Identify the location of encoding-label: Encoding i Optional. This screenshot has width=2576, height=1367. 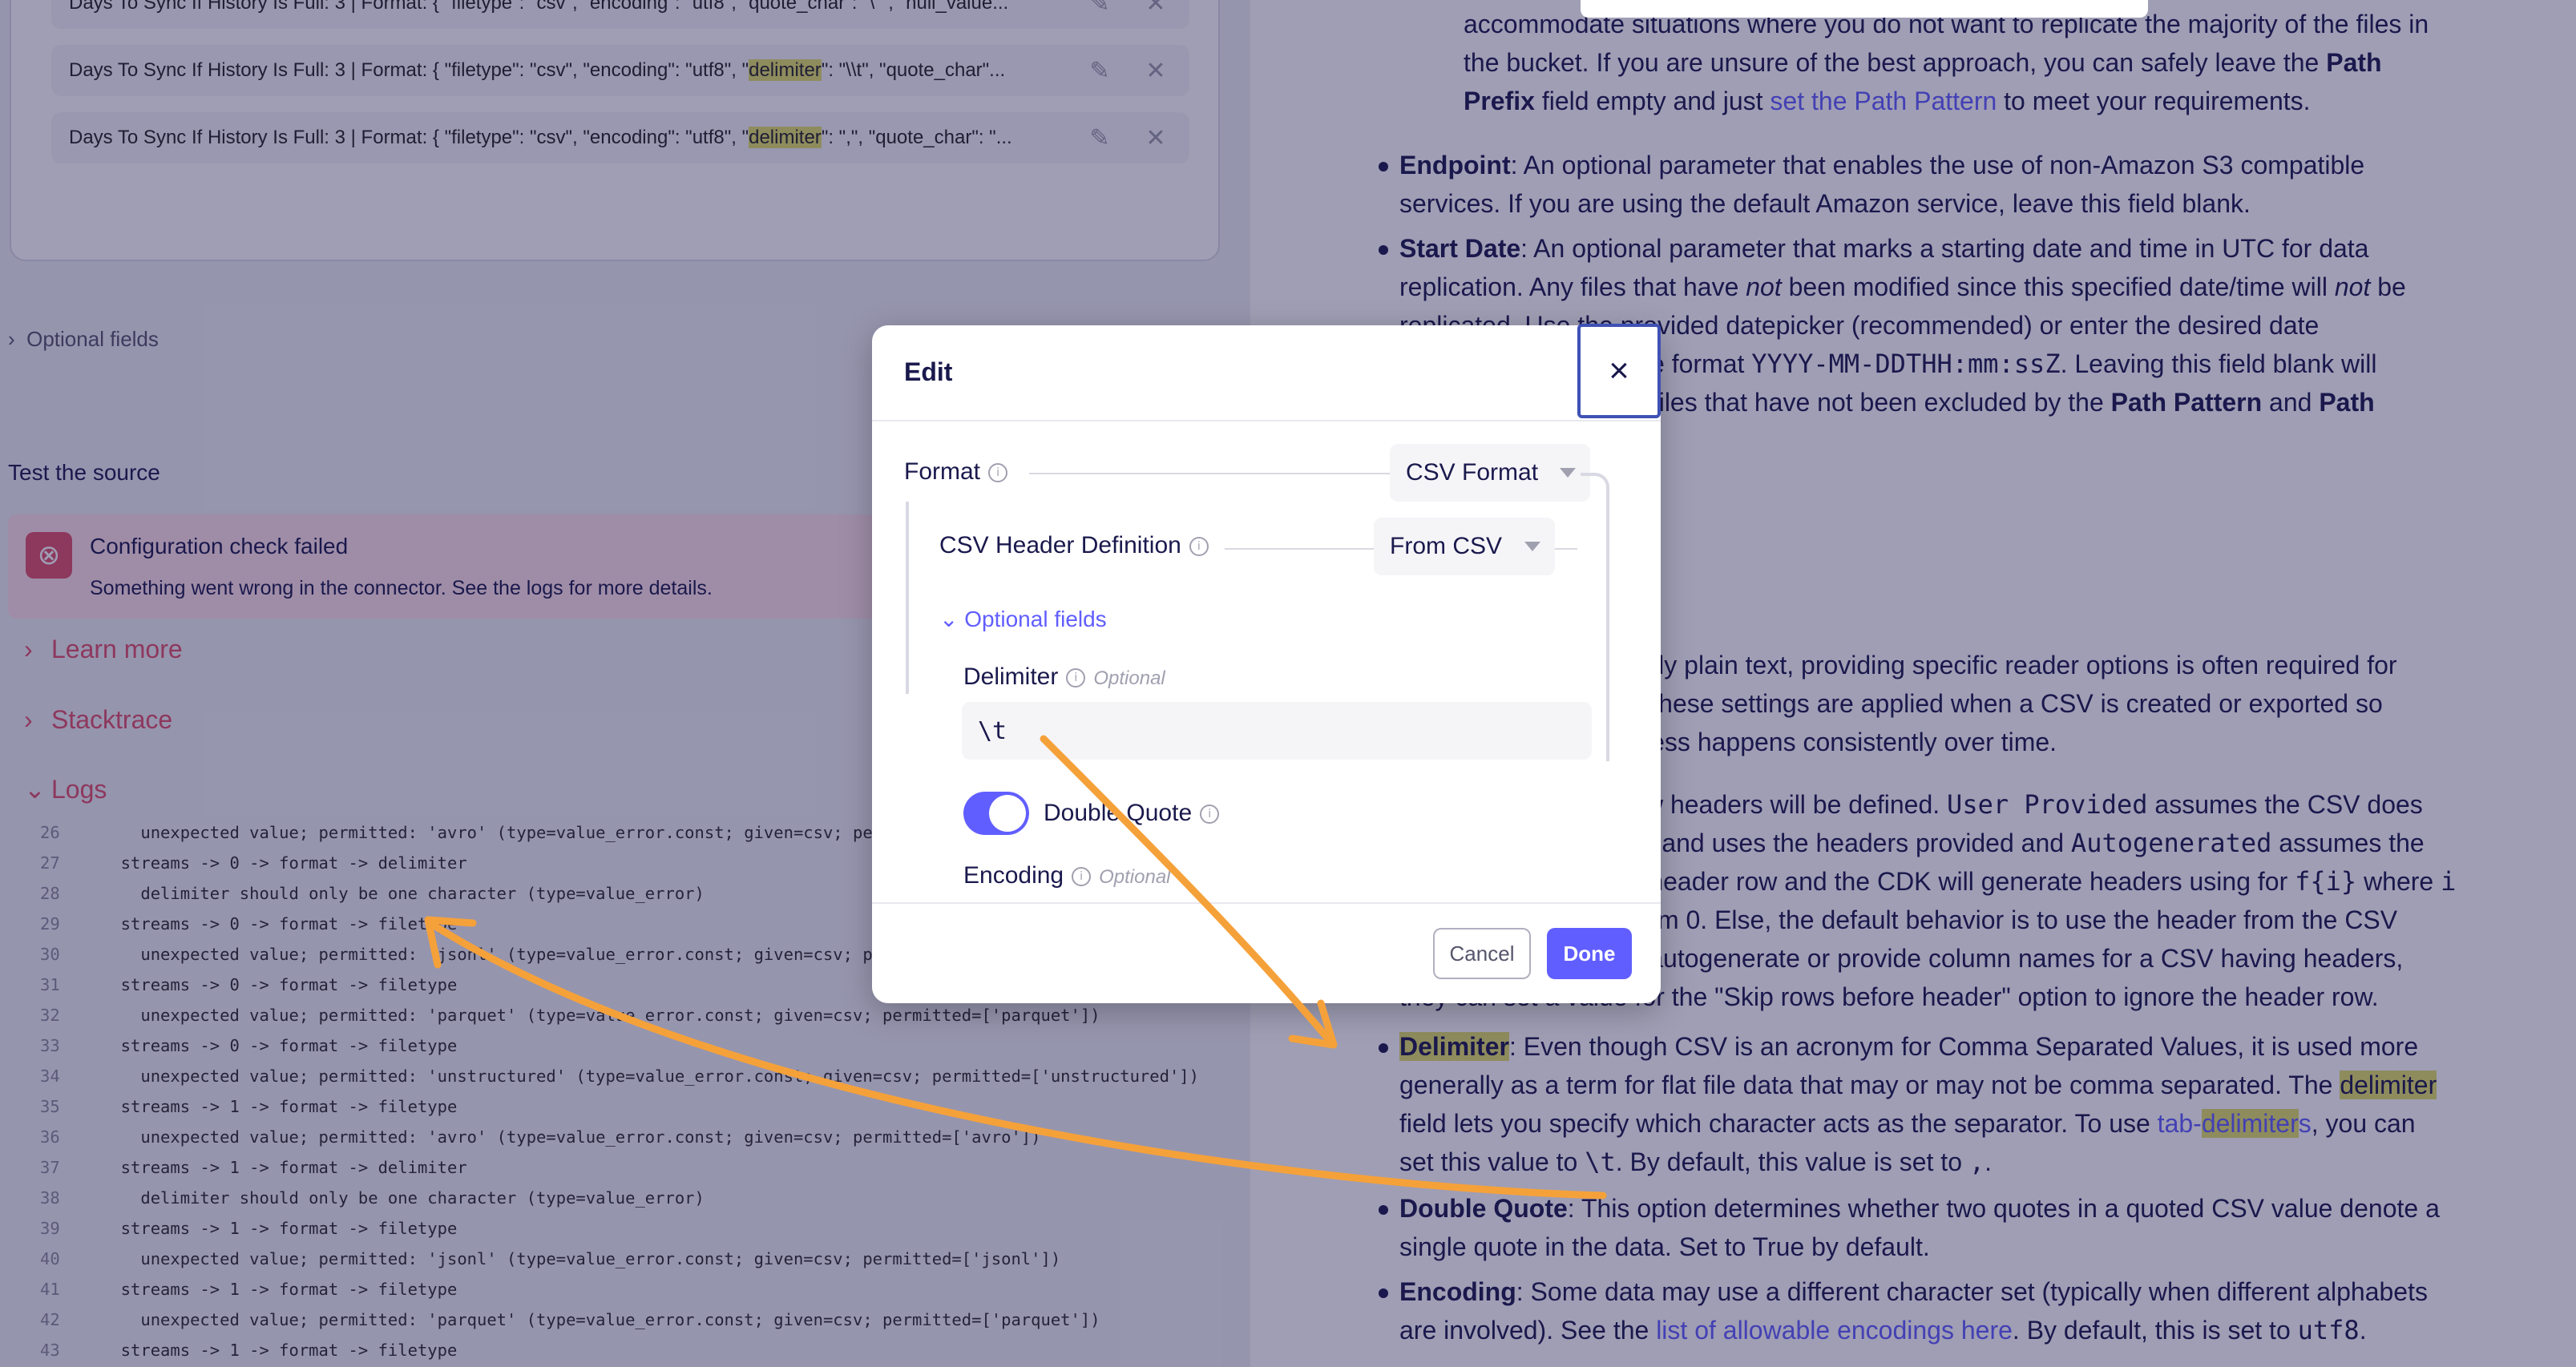
(1067, 875).